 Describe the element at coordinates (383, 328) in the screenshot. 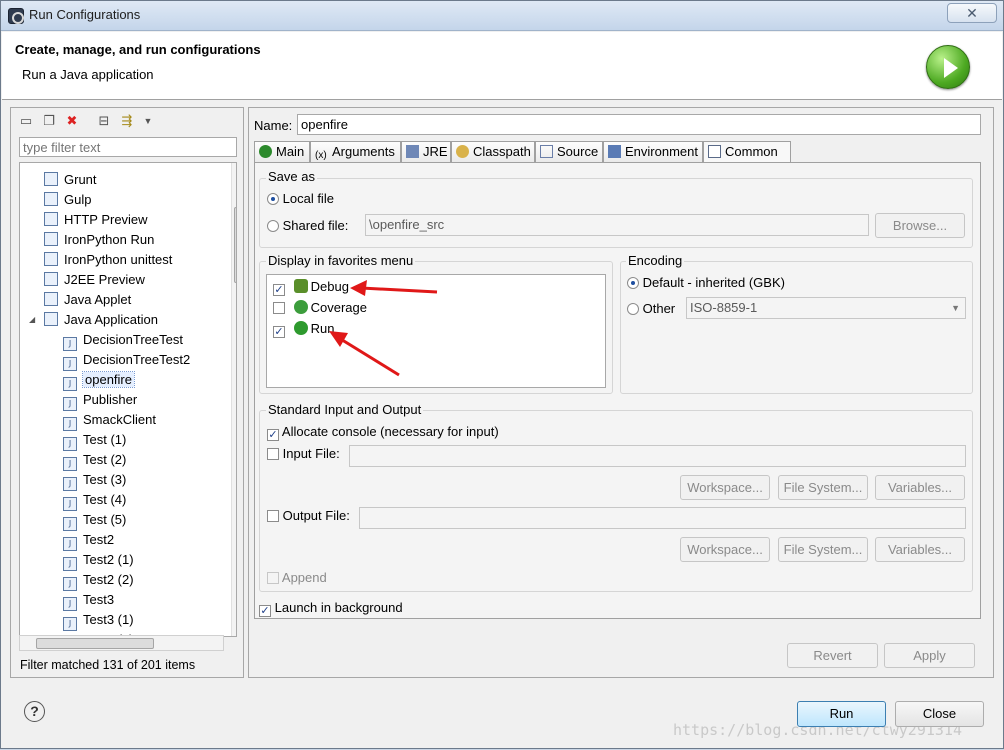

I see `annotation-arrows` at that location.